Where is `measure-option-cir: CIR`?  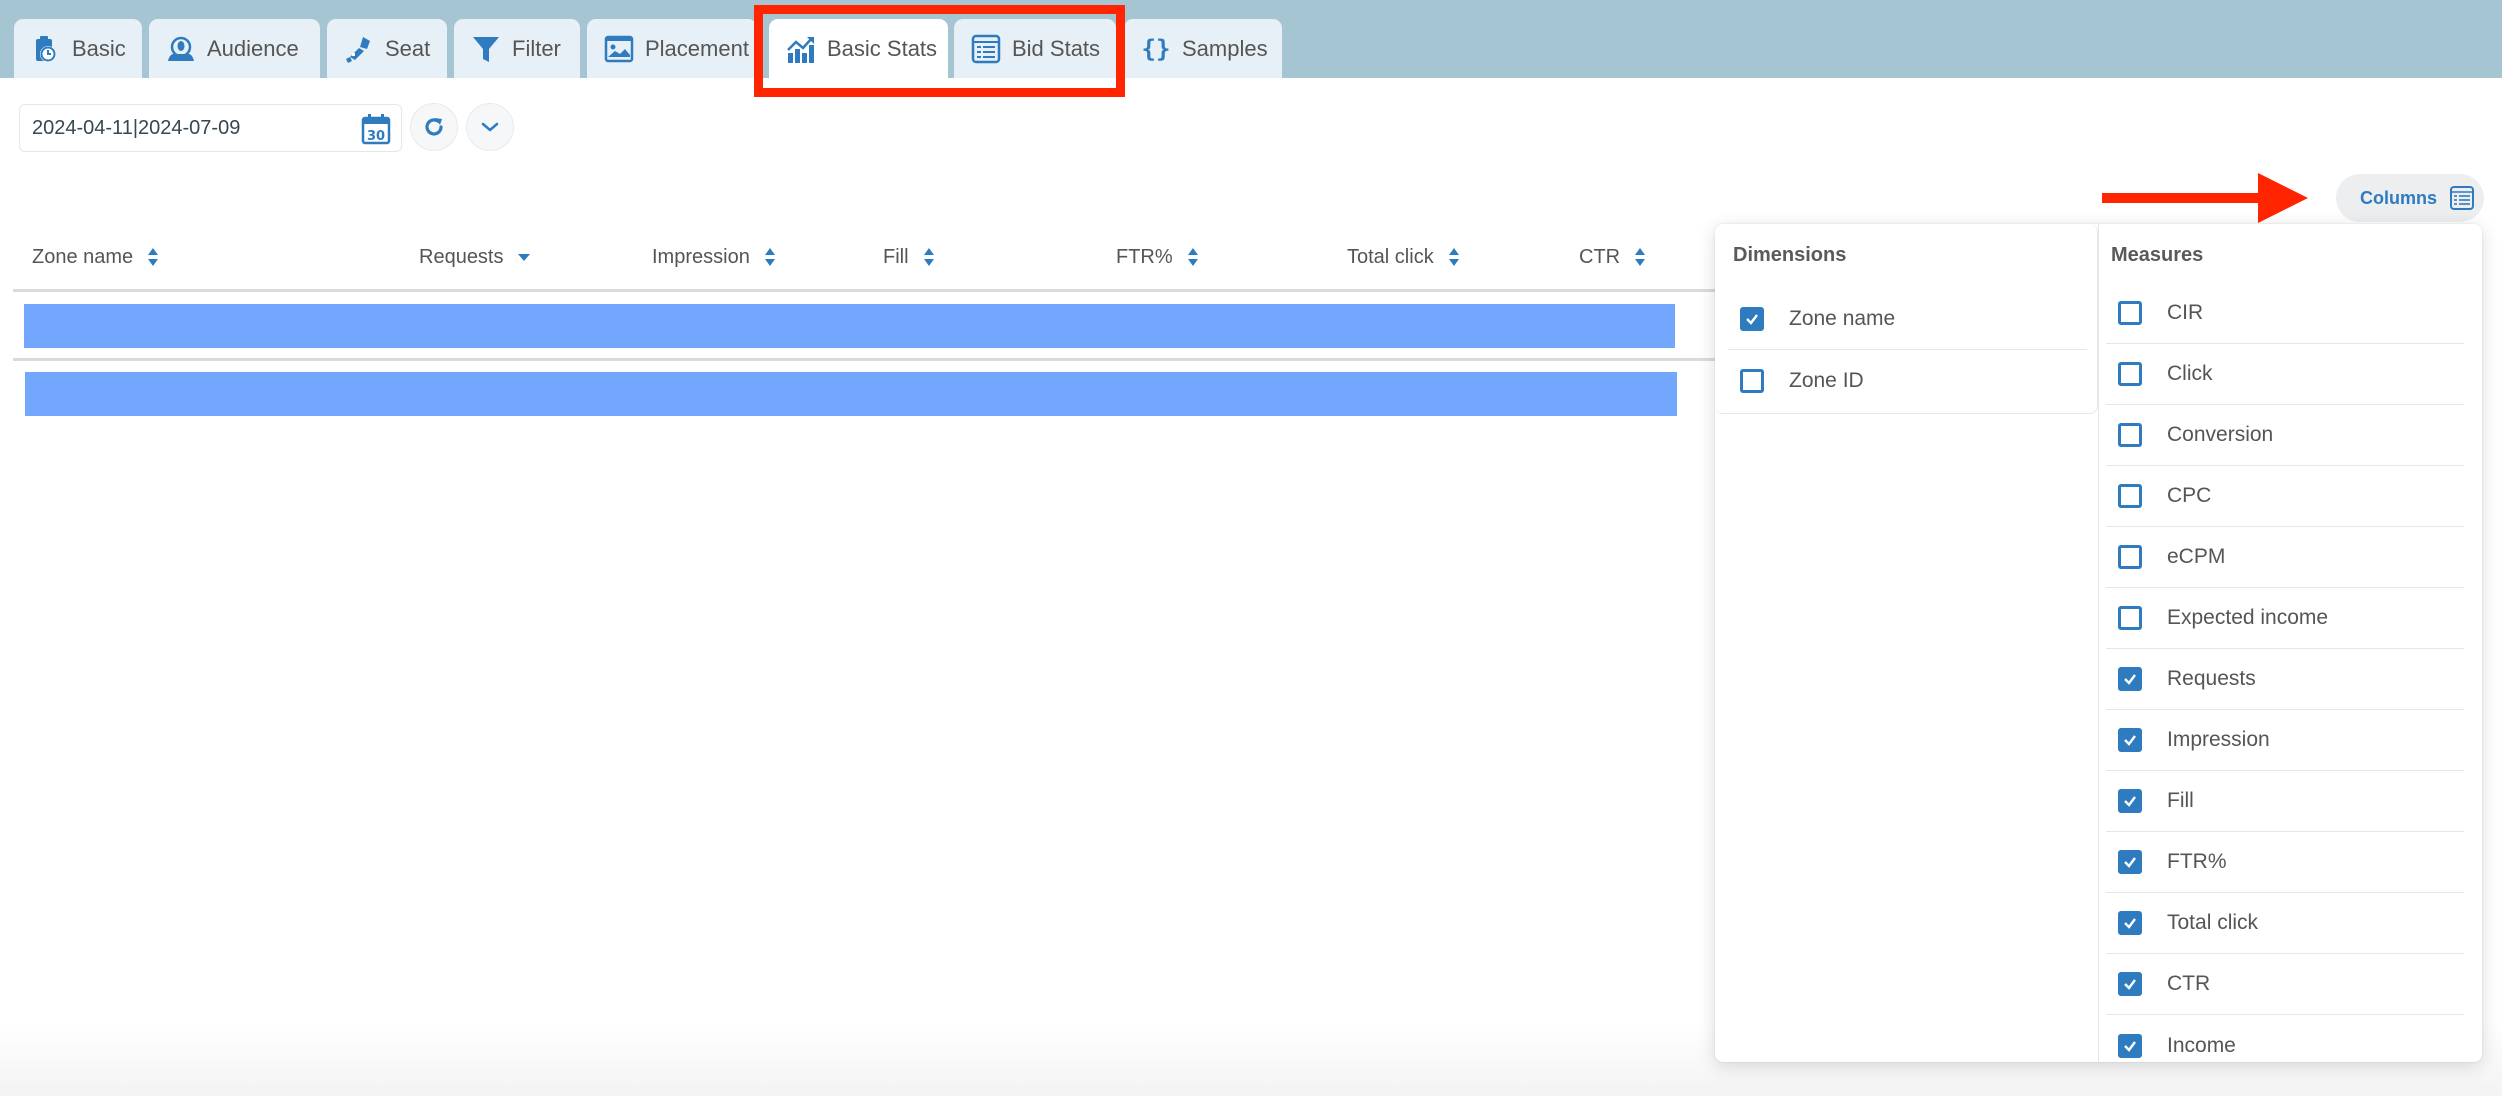
measure-option-cir: CIR is located at coordinates (2285, 313).